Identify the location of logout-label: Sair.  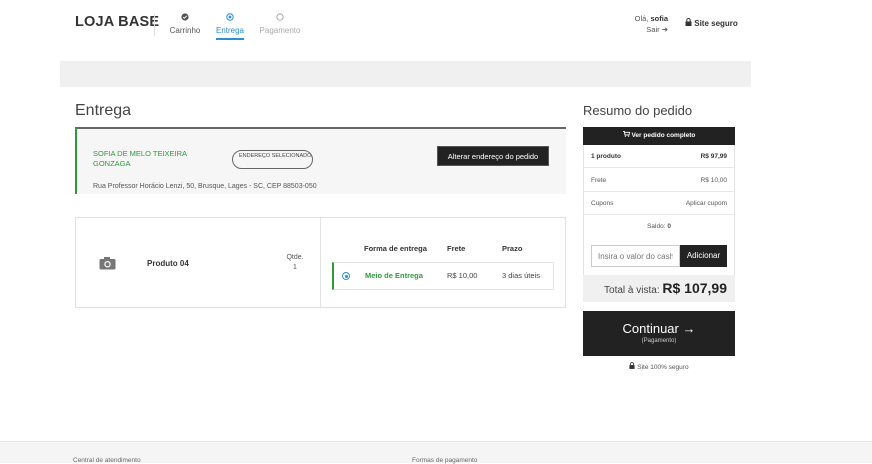
(653, 29).